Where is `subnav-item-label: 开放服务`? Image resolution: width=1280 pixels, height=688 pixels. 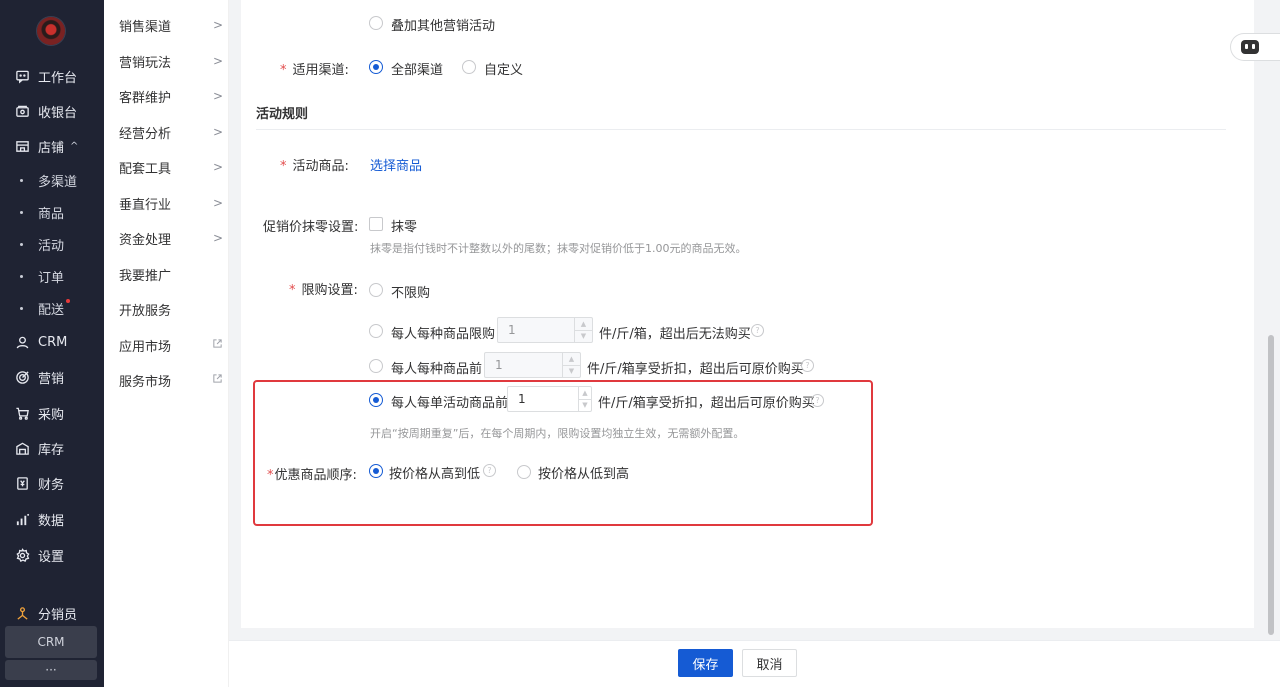 subnav-item-label: 开放服务 is located at coordinates (145, 311).